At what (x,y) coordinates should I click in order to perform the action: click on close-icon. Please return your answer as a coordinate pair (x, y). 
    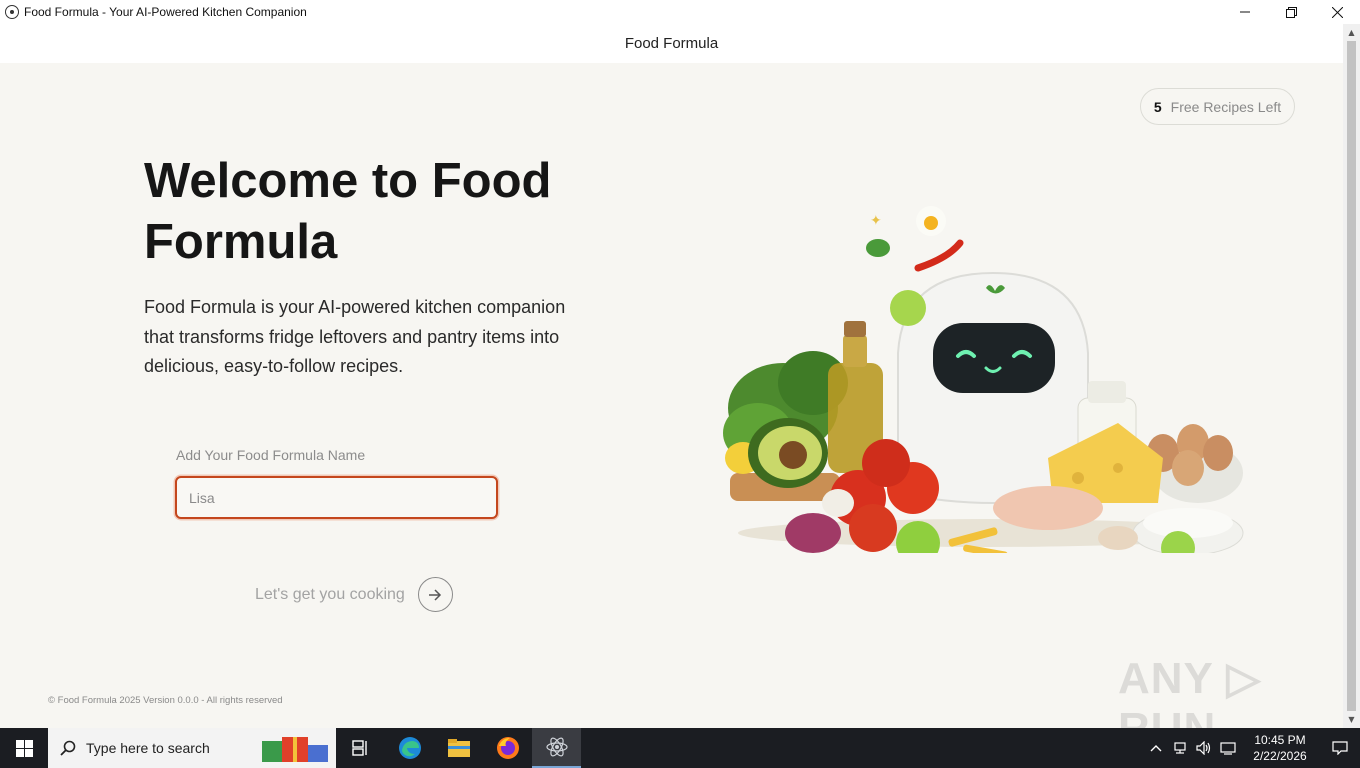
    Looking at the image, I should click on (1337, 12).